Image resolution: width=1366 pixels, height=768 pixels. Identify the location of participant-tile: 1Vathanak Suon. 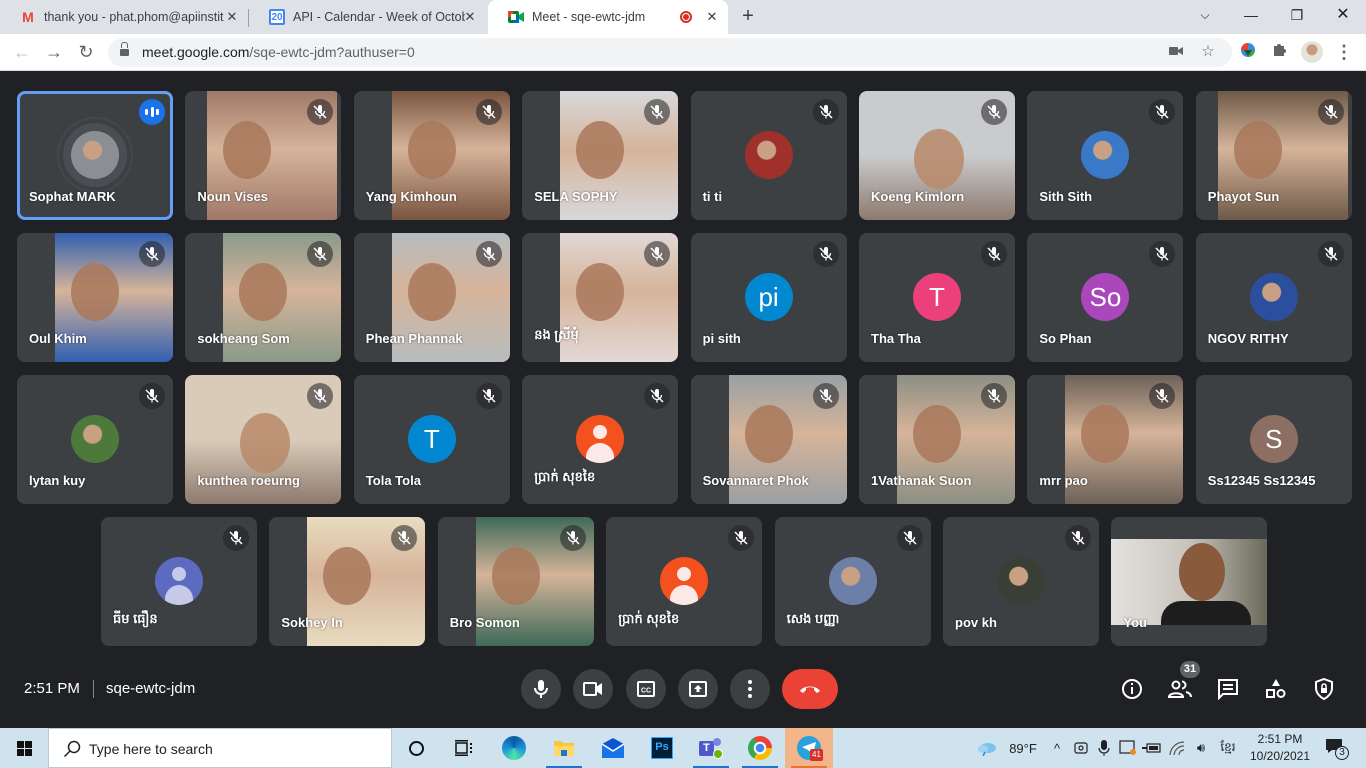
(937, 439).